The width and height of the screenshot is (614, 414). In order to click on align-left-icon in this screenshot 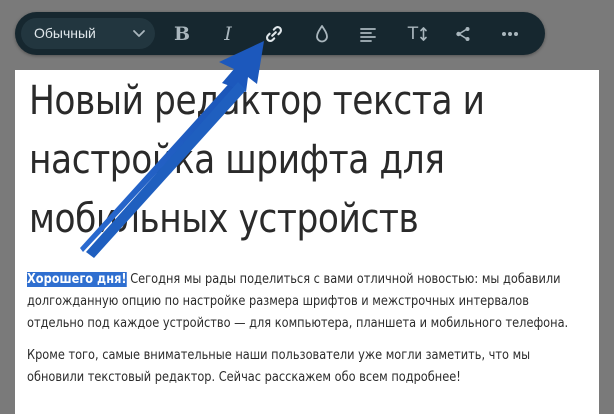, I will do `click(368, 35)`.